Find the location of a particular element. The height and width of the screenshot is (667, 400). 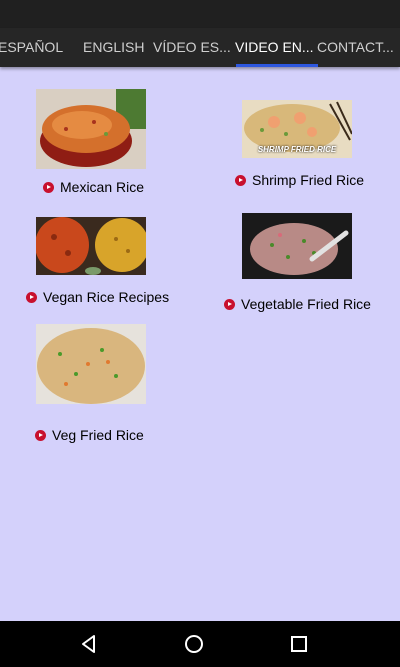

video-title: Mexican Rice is located at coordinates (93, 187).